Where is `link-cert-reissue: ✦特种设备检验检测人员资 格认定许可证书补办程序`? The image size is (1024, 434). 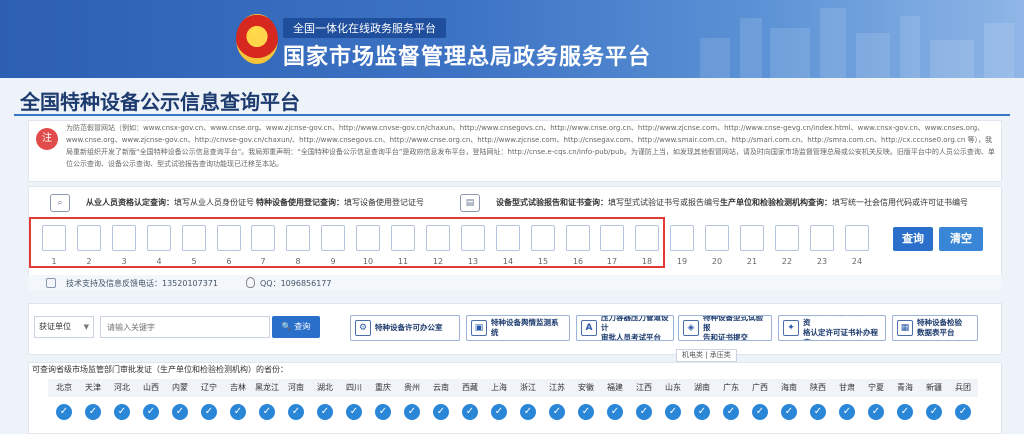
link-cert-reissue: ✦特种设备检验检测人员资 格认定许可证书补办程序 is located at coordinates (832, 328).